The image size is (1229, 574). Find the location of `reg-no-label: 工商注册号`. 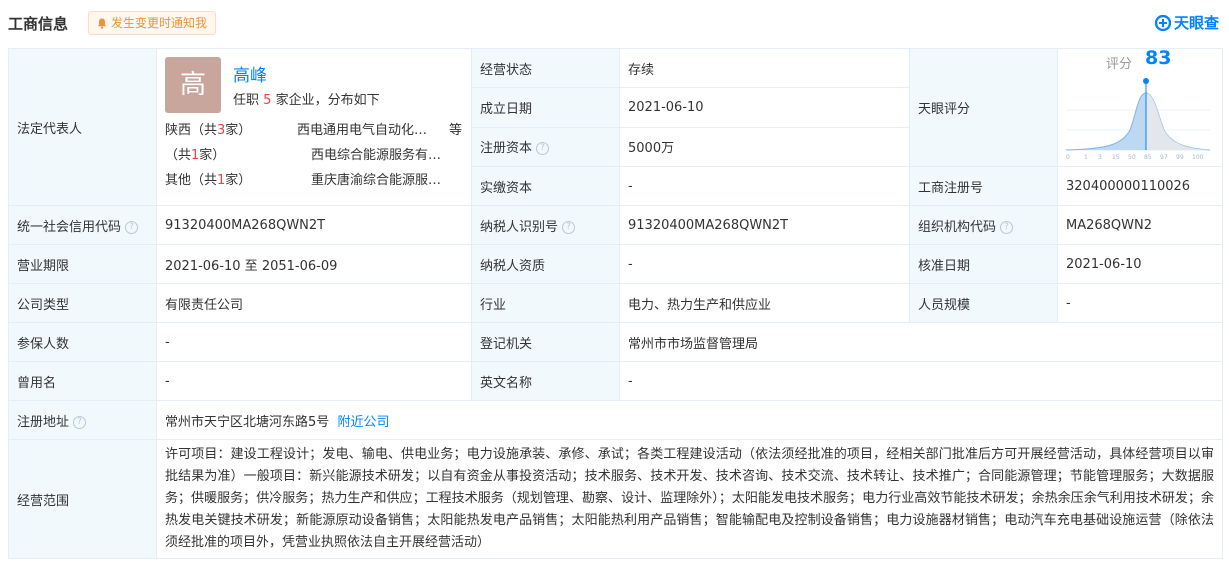

reg-no-label: 工商注册号 is located at coordinates (983, 186).